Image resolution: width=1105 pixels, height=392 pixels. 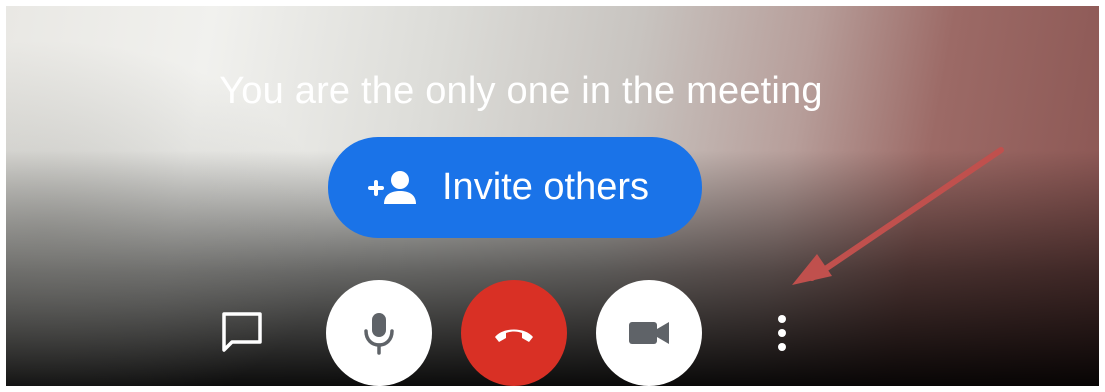 I want to click on camera-button, so click(x=649, y=333).